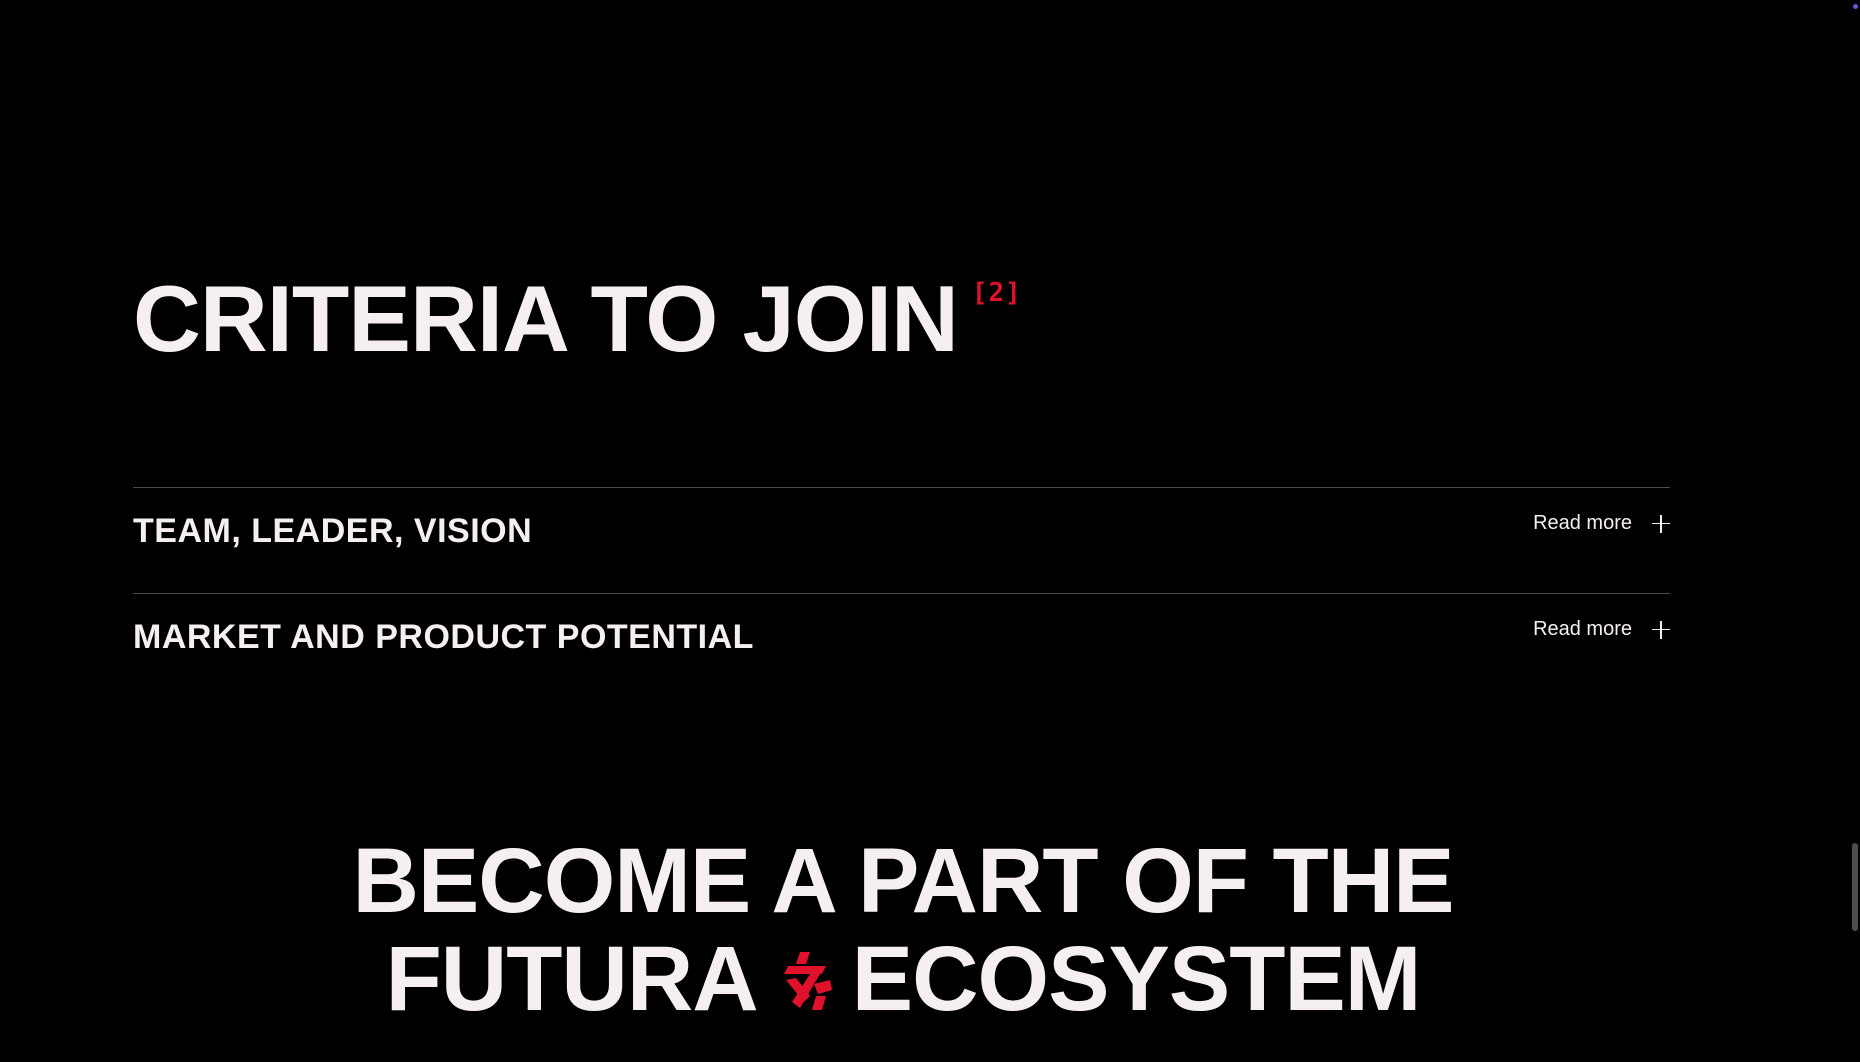 Image resolution: width=1860 pixels, height=1062 pixels. I want to click on criteria-heading: CRITERIA TO JOIN [2], so click(577, 319).